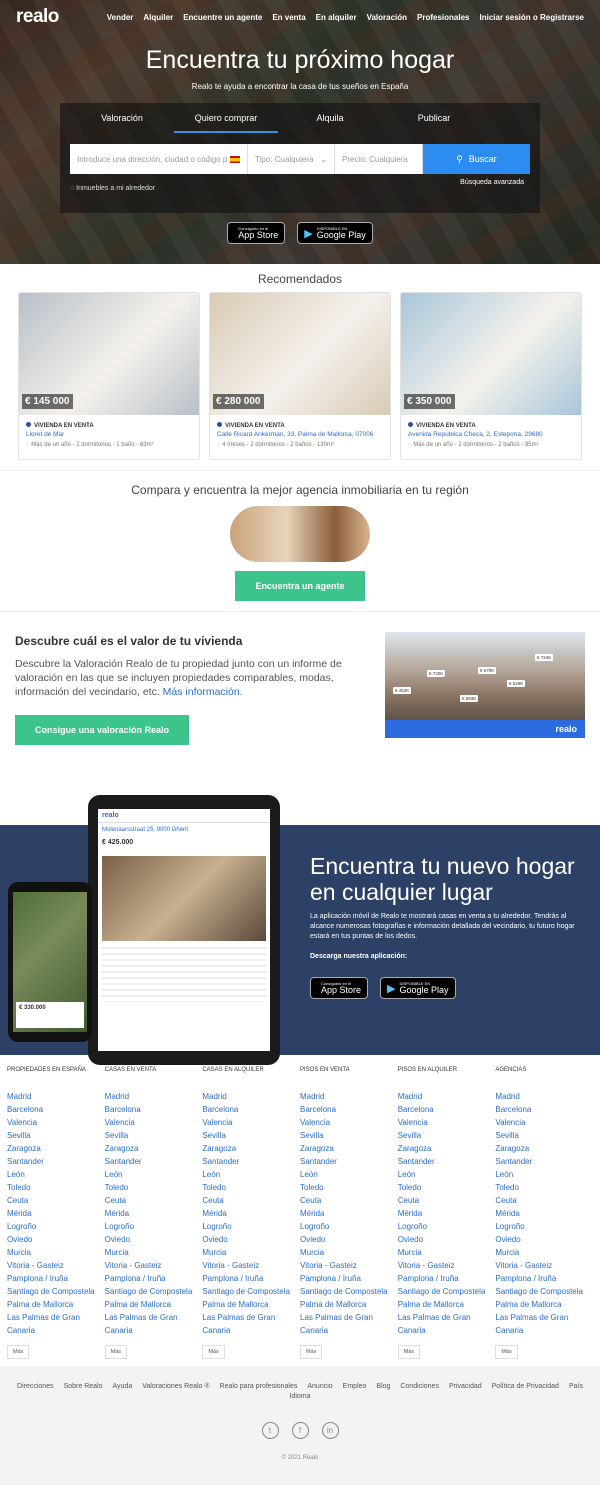 Image resolution: width=600 pixels, height=1485 pixels. I want to click on bottom-link: Valoraciones Realo ®, so click(175, 1386).